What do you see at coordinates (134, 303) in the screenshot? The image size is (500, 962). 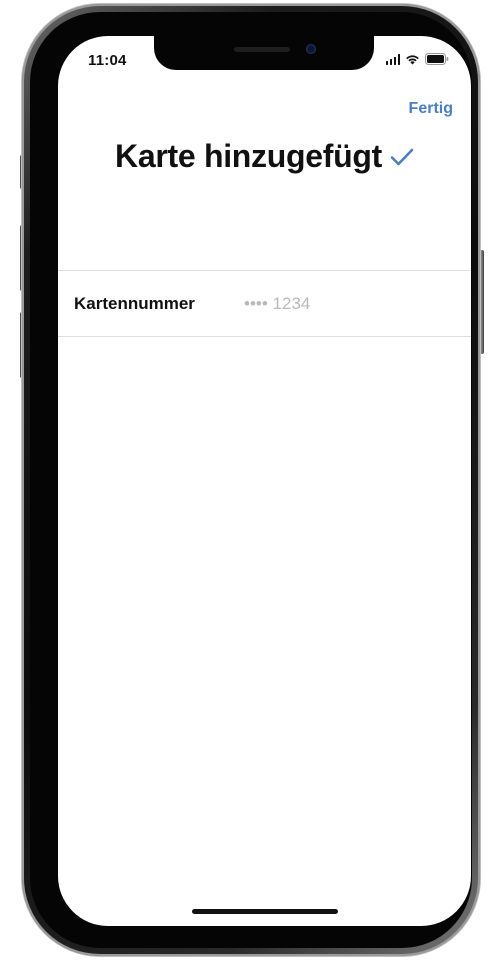 I see `card-number-label: Kartennummer` at bounding box center [134, 303].